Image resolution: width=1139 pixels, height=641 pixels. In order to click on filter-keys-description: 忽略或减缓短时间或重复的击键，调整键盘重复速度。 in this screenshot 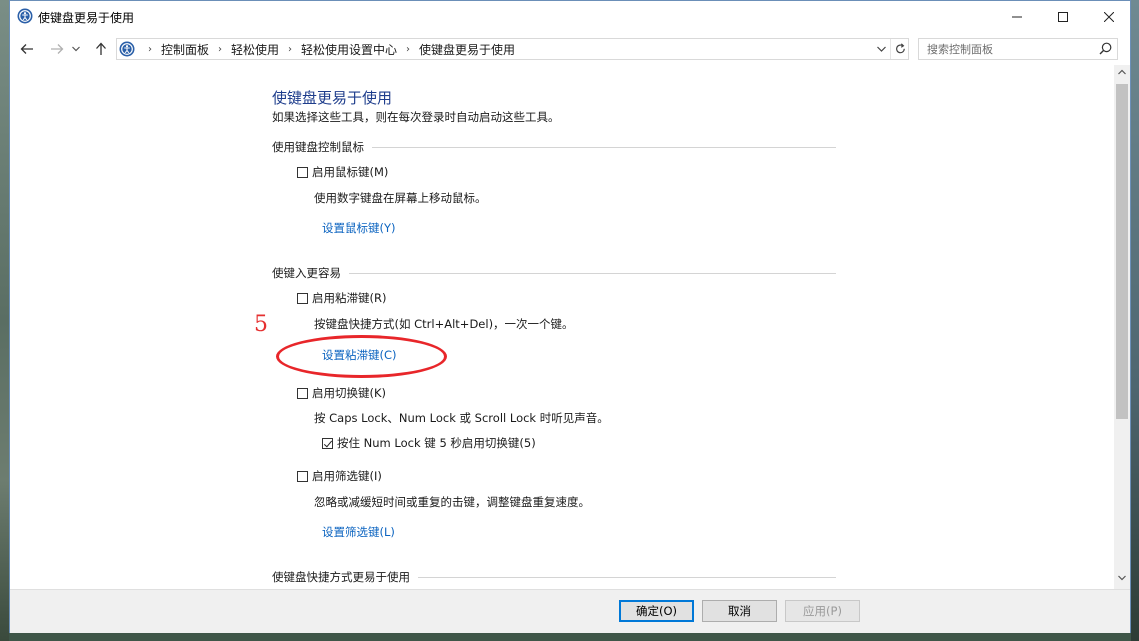, I will do `click(452, 502)`.